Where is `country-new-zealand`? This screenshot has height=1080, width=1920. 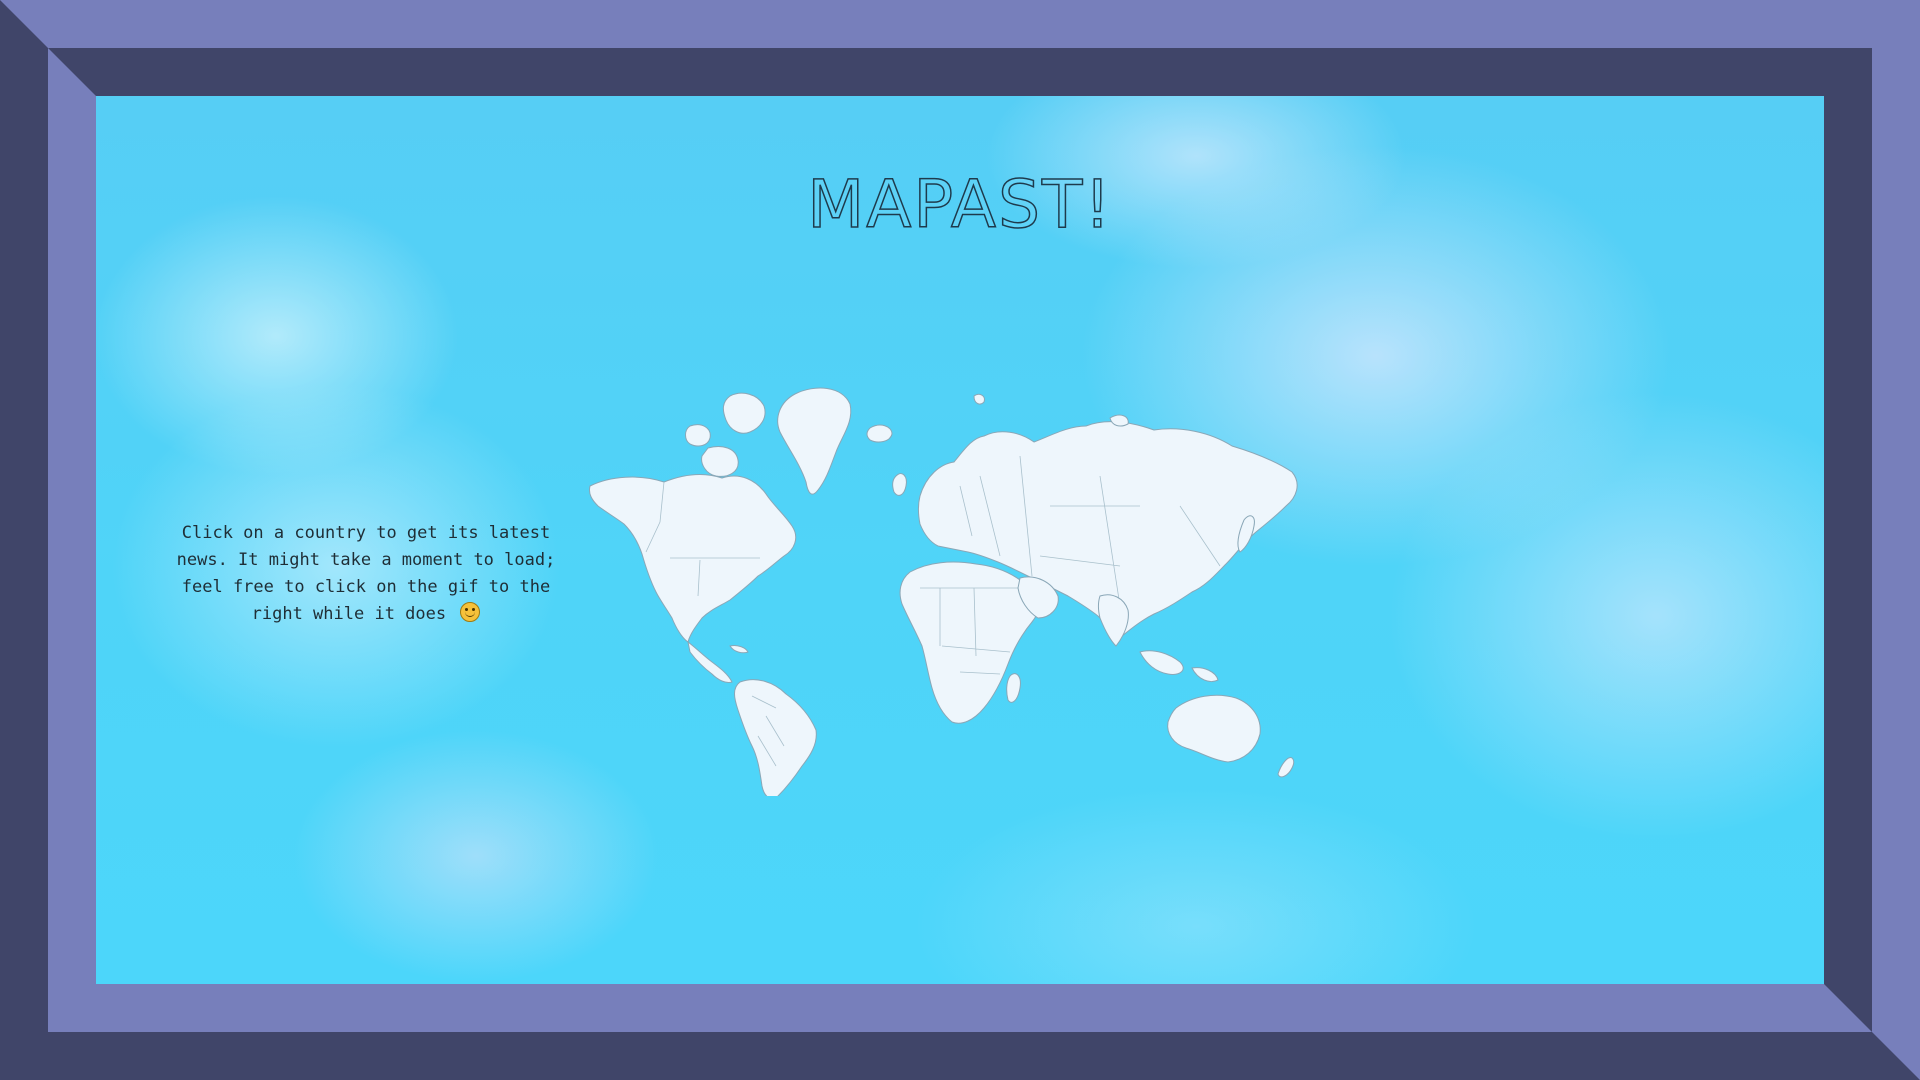
country-new-zealand is located at coordinates (1286, 767).